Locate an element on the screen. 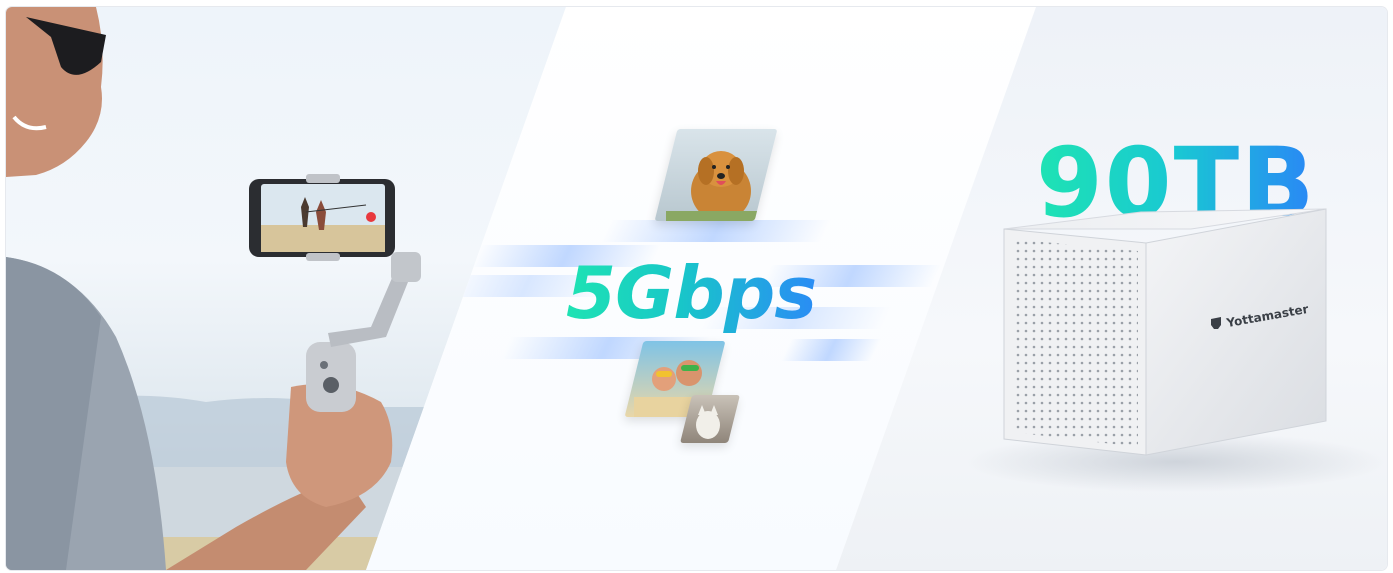 This screenshot has width=1393, height=573. speed-headline: 5Gbps is located at coordinates (691, 293).